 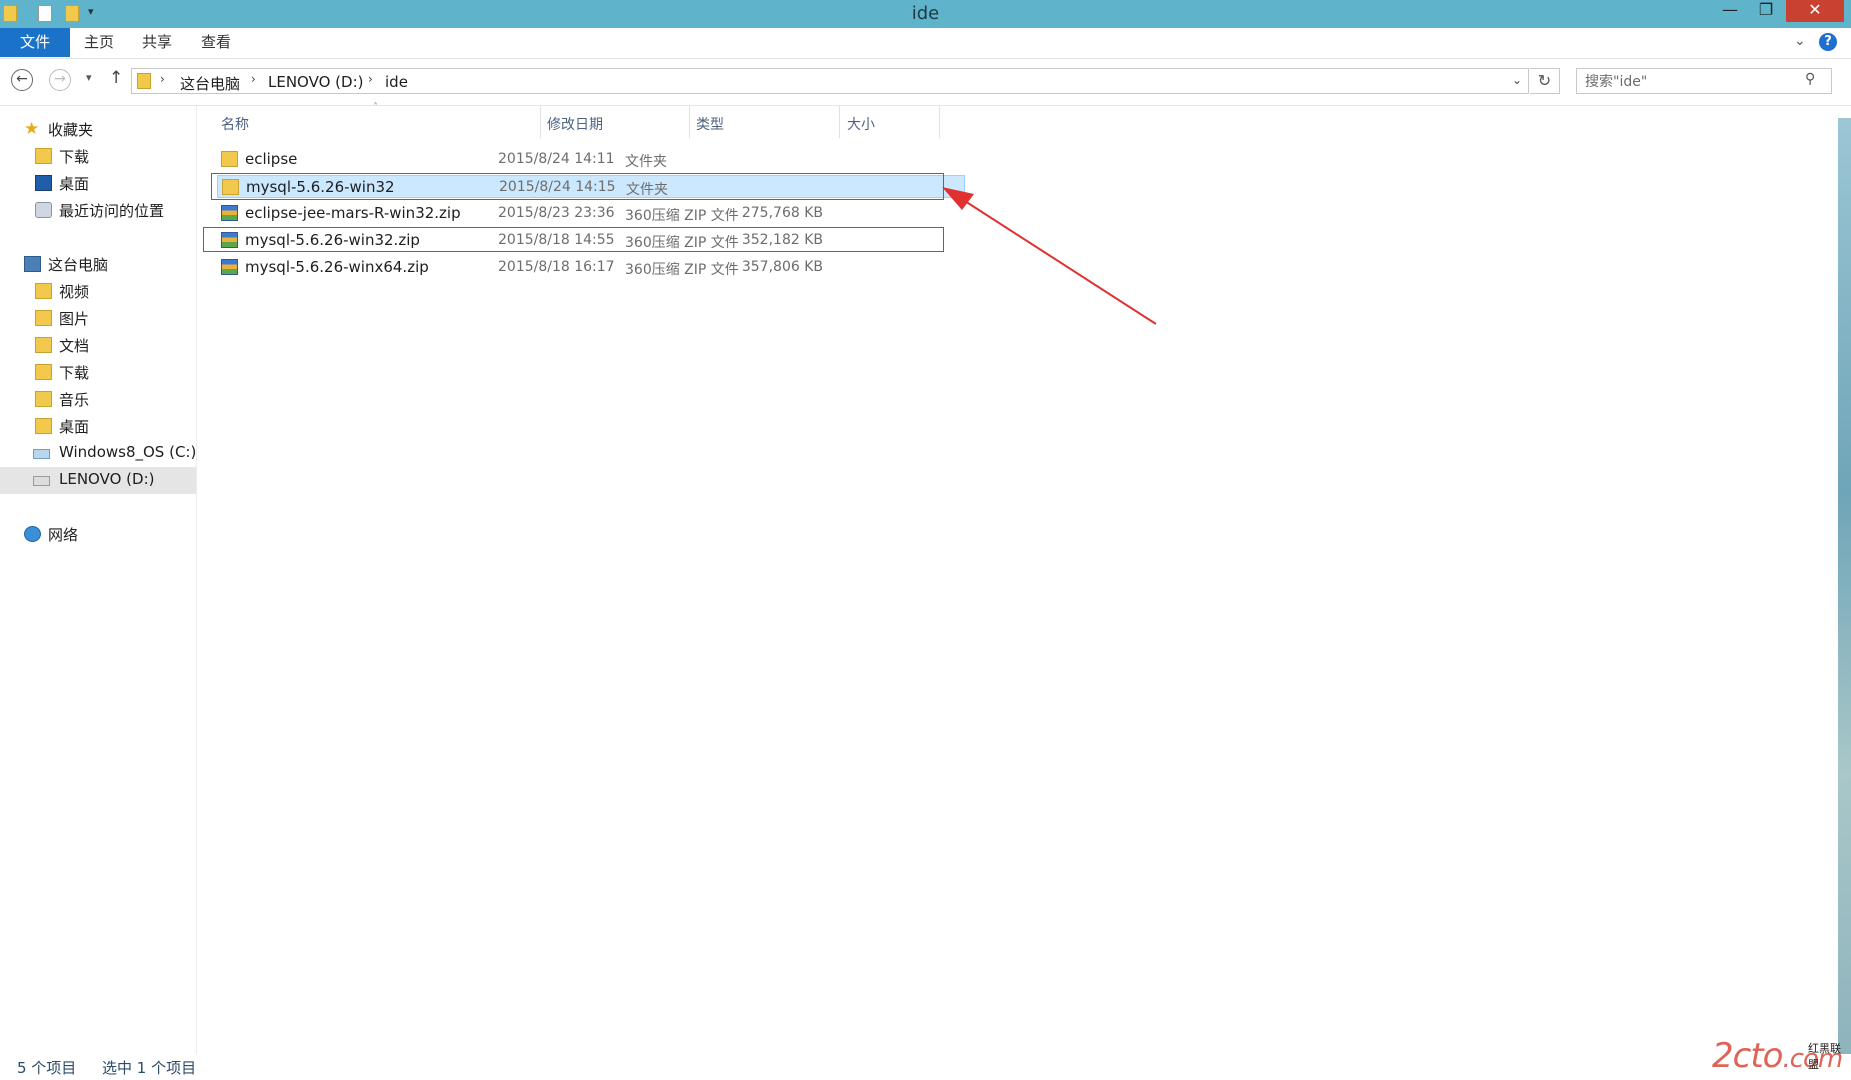 I want to click on tab-view: 查看, so click(x=216, y=42).